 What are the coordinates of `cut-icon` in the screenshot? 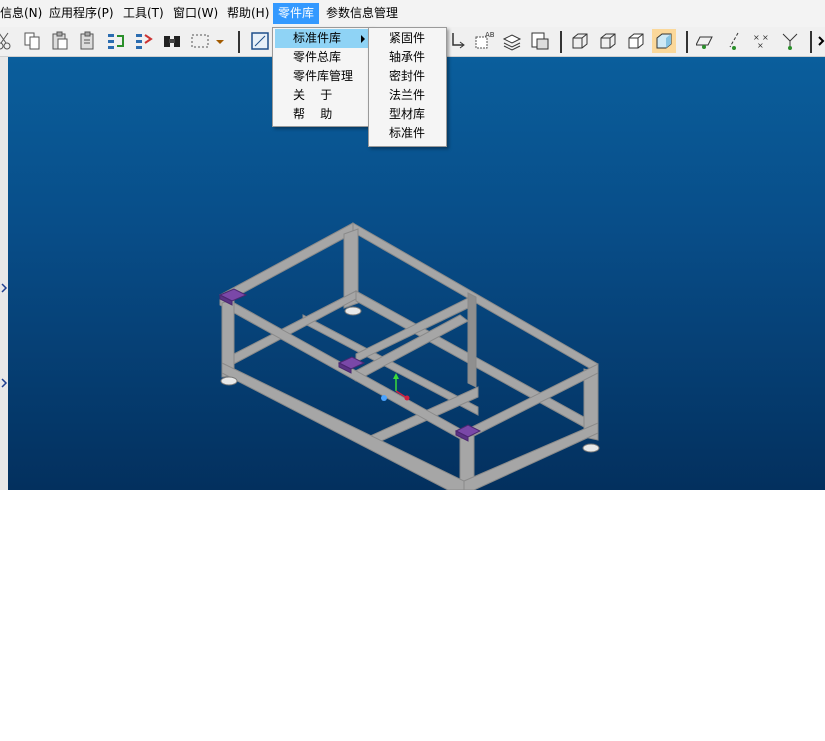 It's located at (7, 41).